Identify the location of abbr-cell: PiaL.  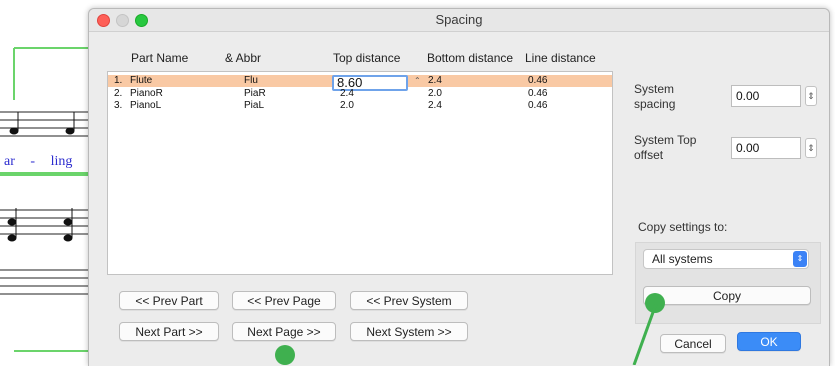
(254, 105).